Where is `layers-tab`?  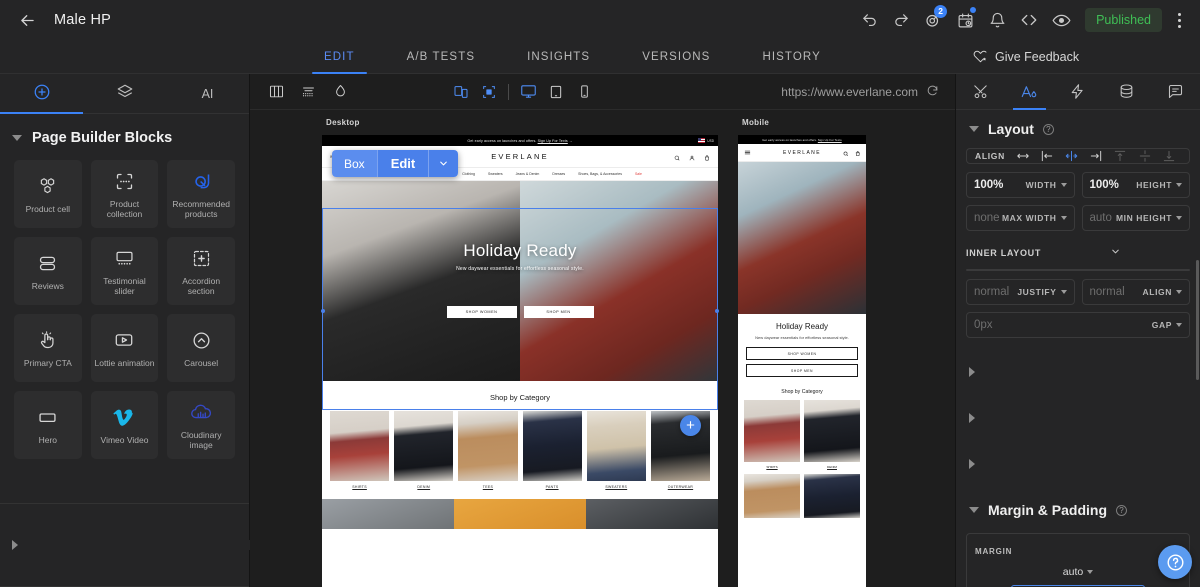 layers-tab is located at coordinates (124, 93).